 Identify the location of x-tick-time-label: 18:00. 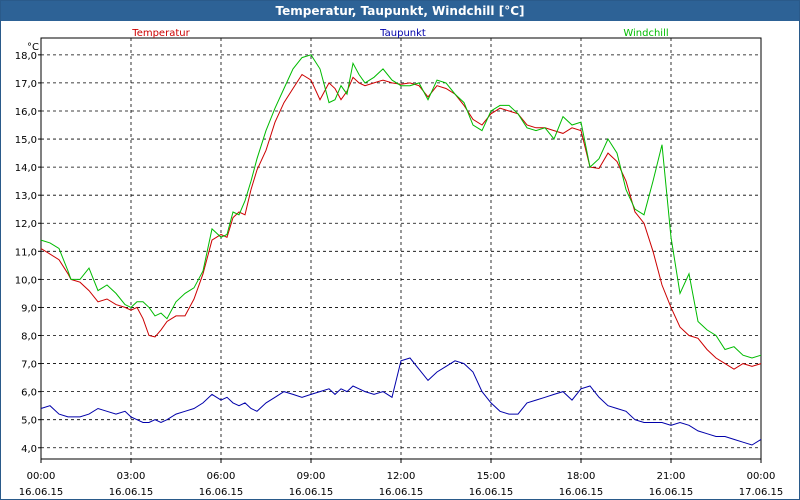
(581, 476).